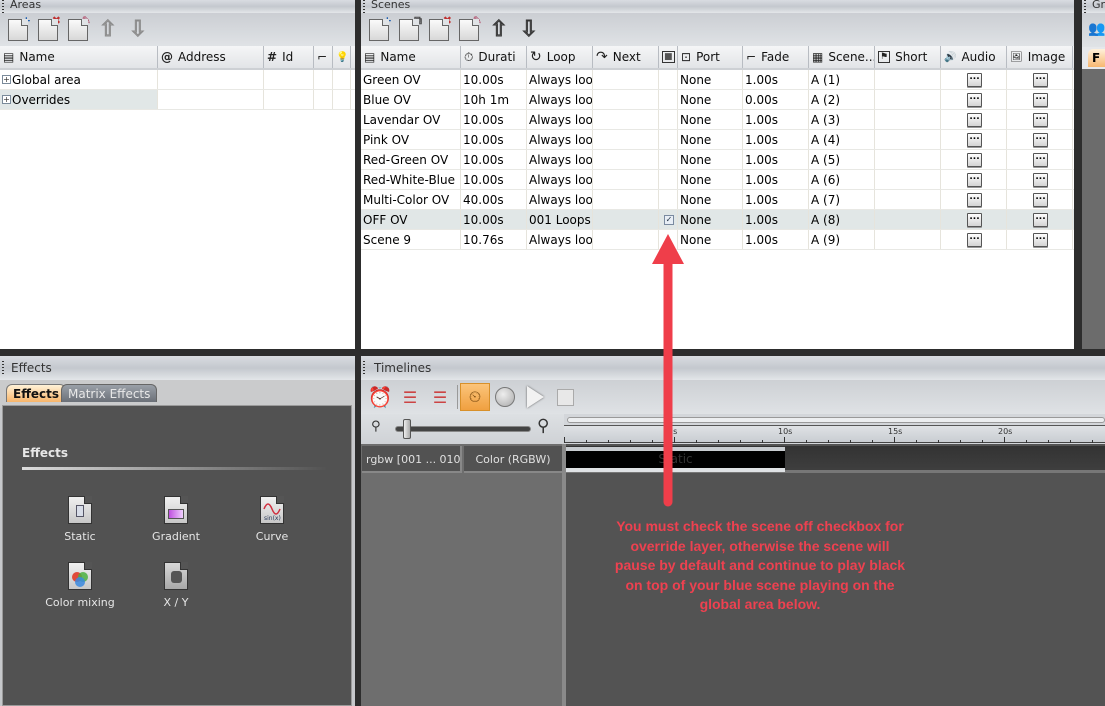 This screenshot has height=706, width=1105. I want to click on scene-number-cell: A (4), so click(842, 139).